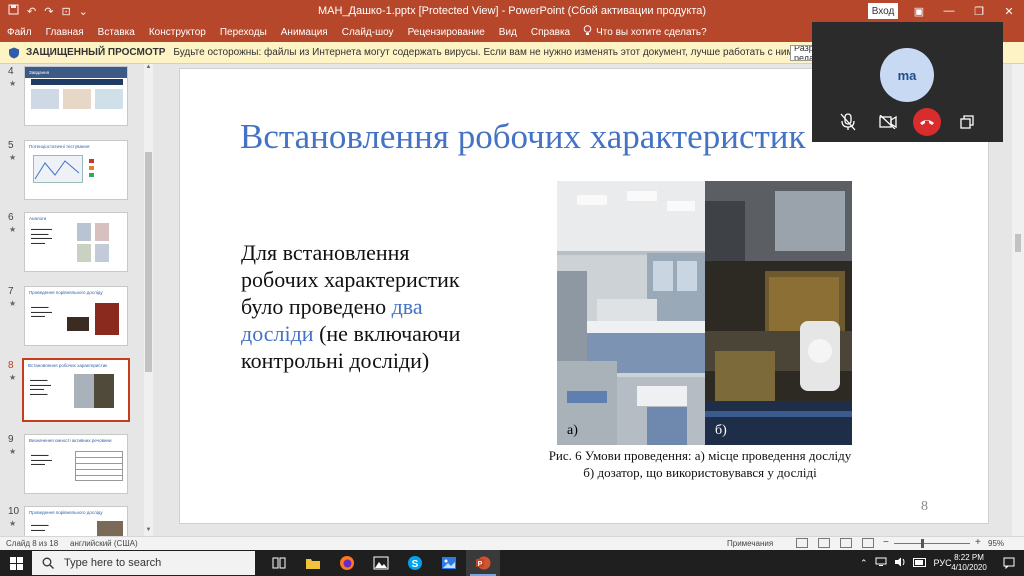  I want to click on notification-icon, so click(1009, 563).